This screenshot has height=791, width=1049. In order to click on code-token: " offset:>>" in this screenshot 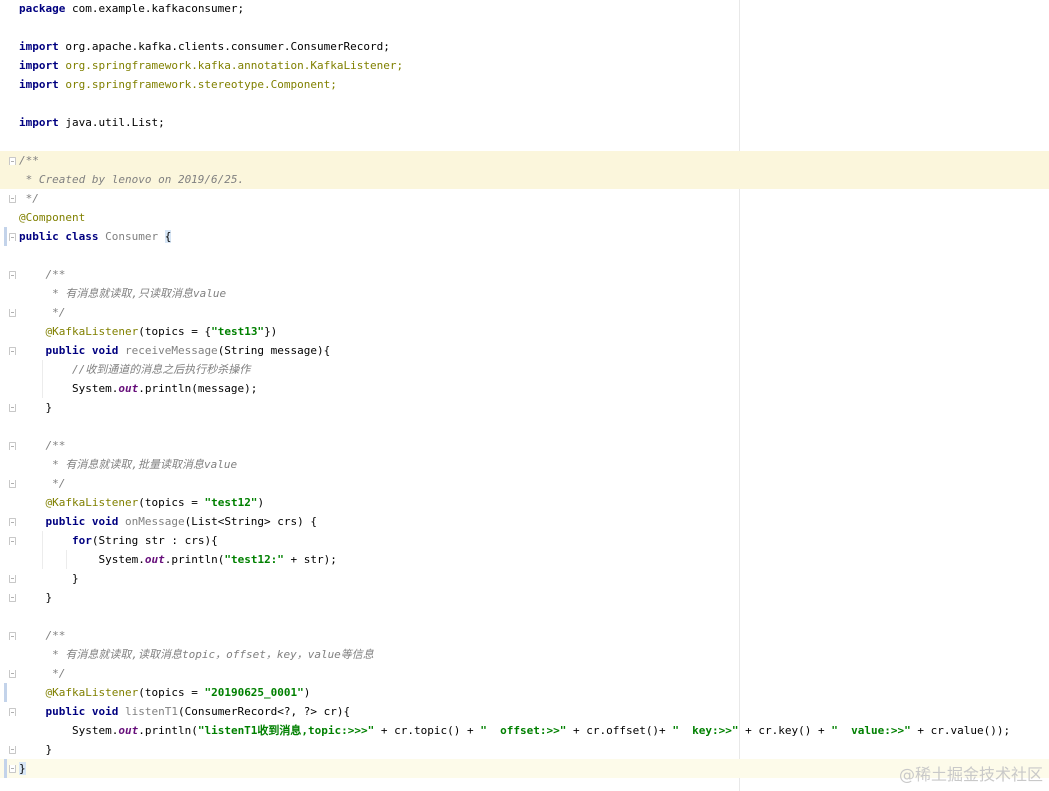, I will do `click(523, 730)`.